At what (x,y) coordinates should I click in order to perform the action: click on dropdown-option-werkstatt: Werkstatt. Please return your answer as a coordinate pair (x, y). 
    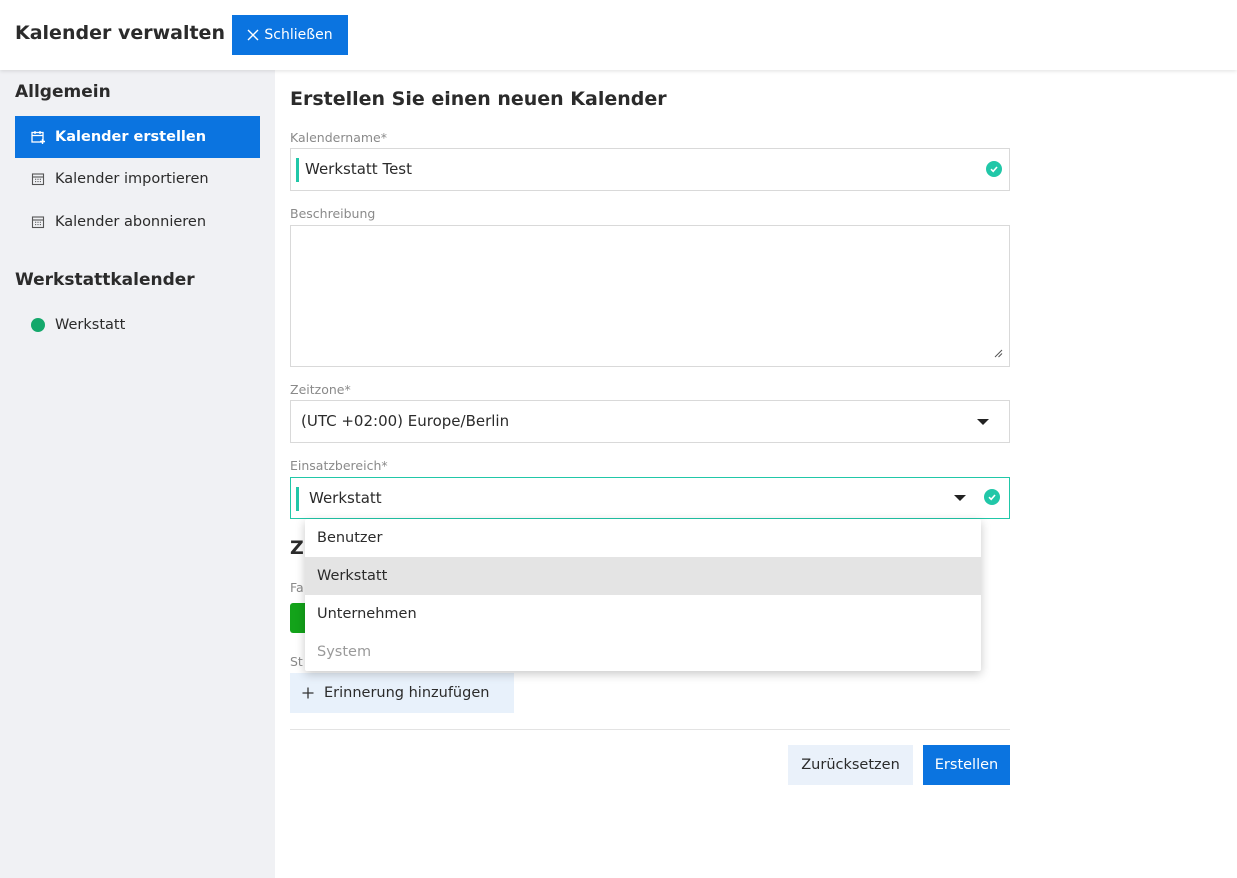
    Looking at the image, I should click on (643, 576).